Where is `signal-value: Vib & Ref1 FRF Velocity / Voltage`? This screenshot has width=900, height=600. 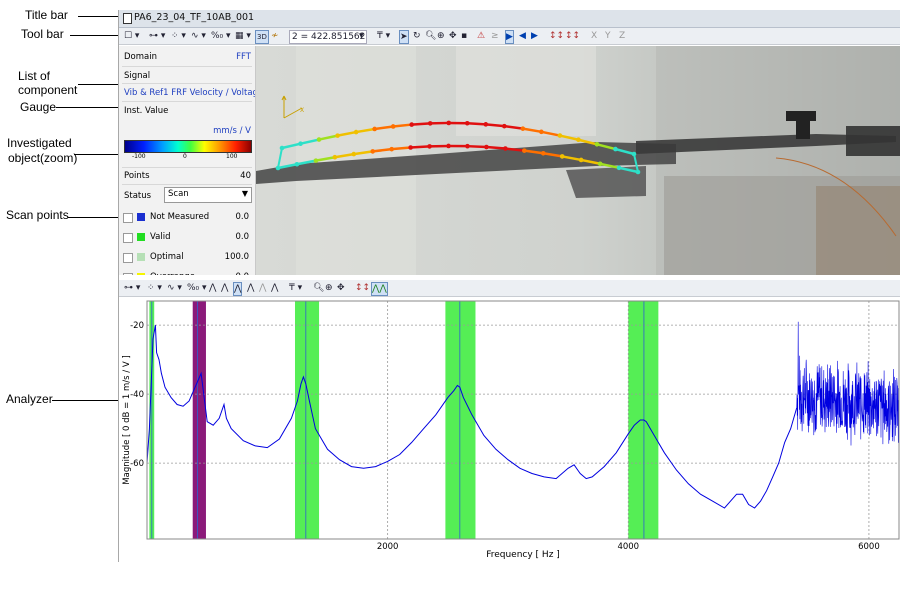 signal-value: Vib & Ref1 FRF Velocity / Voltage is located at coordinates (189, 93).